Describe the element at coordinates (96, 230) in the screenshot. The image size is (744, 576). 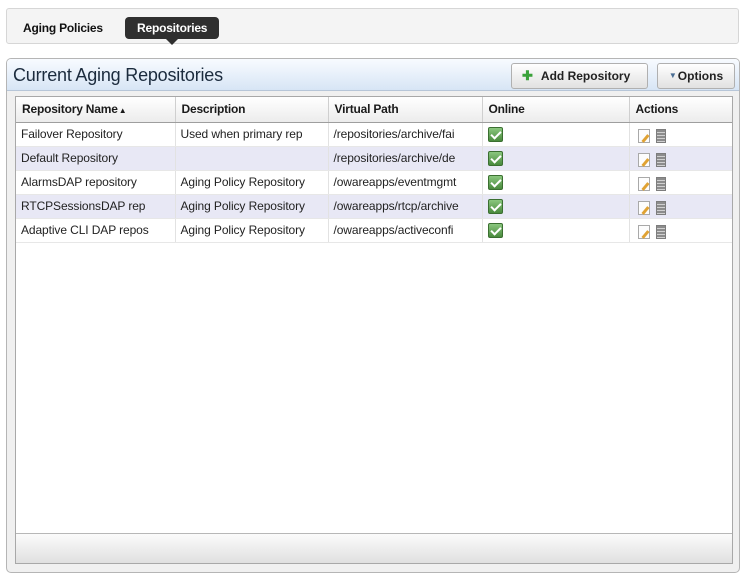
I see `cell-repository-name: Adaptive CLI DAP repos` at that location.